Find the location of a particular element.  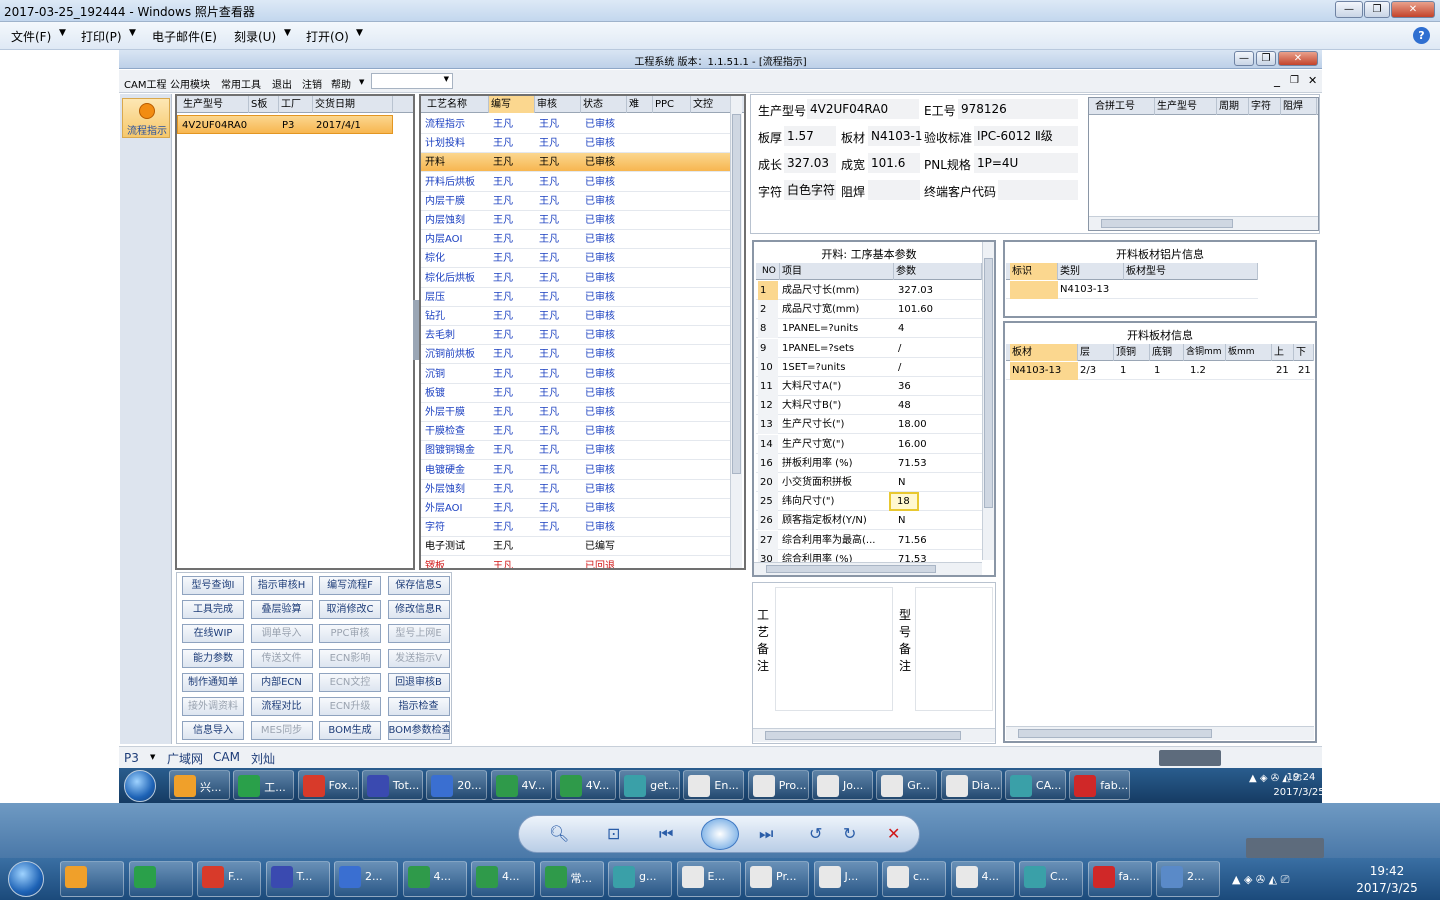

table-row: 锣板 王凡 已回退 is located at coordinates (575, 562).